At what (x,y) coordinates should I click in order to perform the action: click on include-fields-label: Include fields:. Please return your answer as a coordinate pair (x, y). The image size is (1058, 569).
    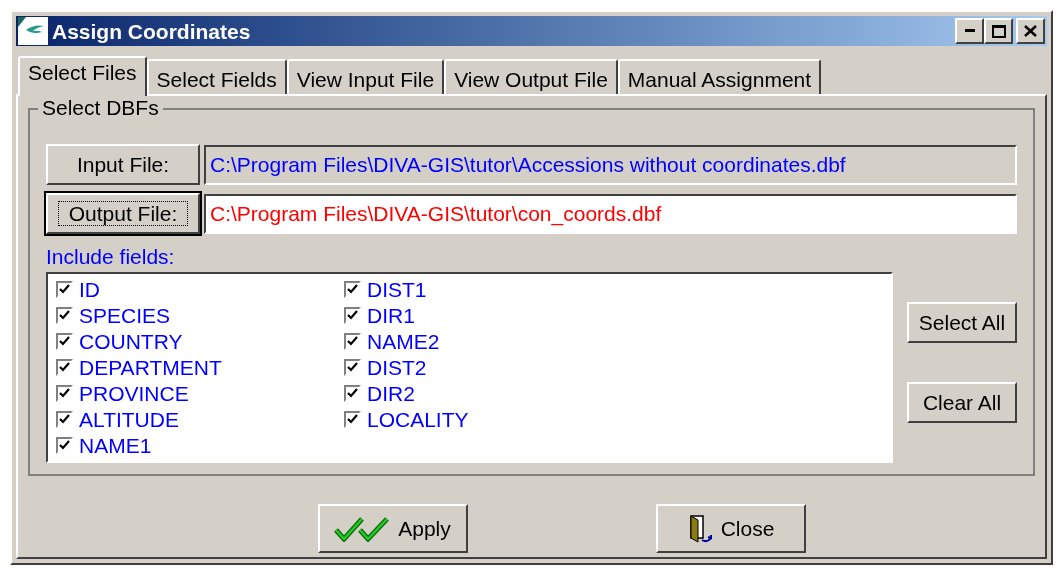
    Looking at the image, I should click on (111, 256).